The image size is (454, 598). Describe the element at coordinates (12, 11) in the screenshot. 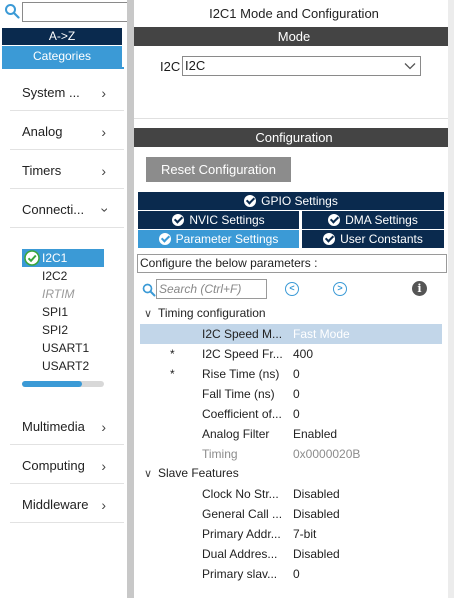

I see `search-icon` at that location.